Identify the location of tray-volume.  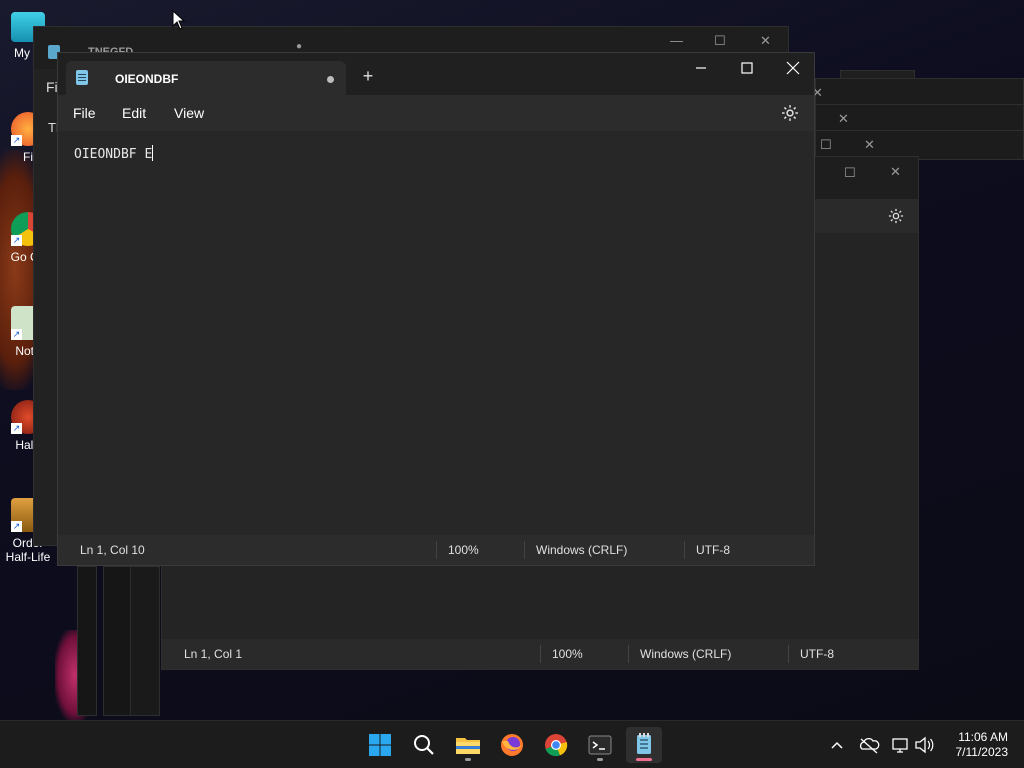
(924, 744).